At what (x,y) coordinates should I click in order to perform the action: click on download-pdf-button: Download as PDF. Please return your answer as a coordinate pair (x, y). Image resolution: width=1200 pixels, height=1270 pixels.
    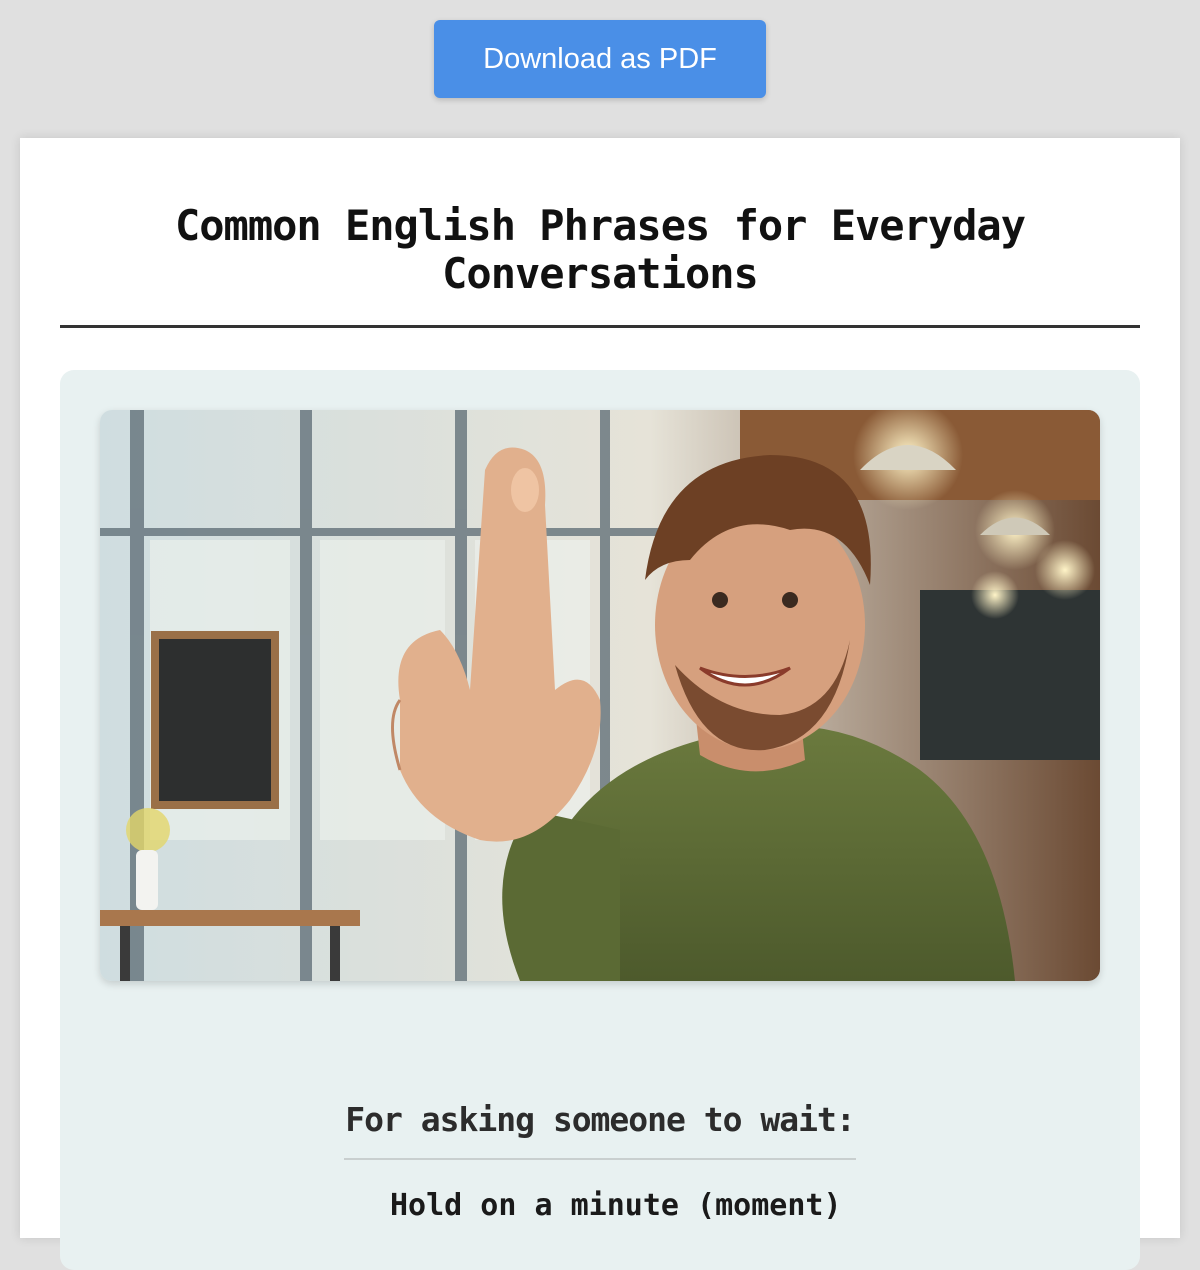
    Looking at the image, I should click on (600, 59).